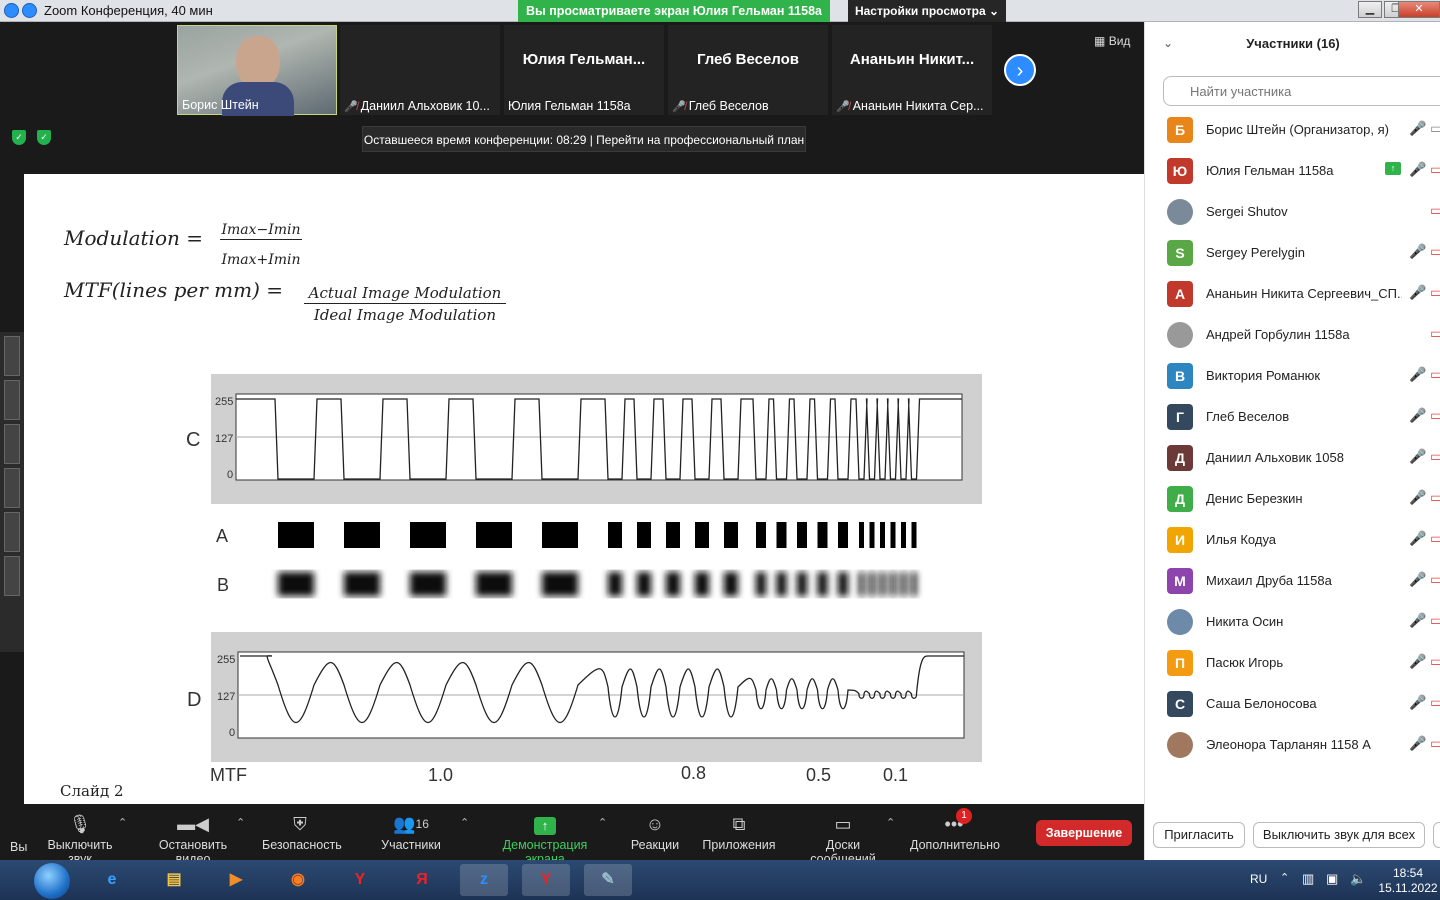  What do you see at coordinates (739, 832) in the screenshot?
I see `apps-button: ⧉ Приложения` at bounding box center [739, 832].